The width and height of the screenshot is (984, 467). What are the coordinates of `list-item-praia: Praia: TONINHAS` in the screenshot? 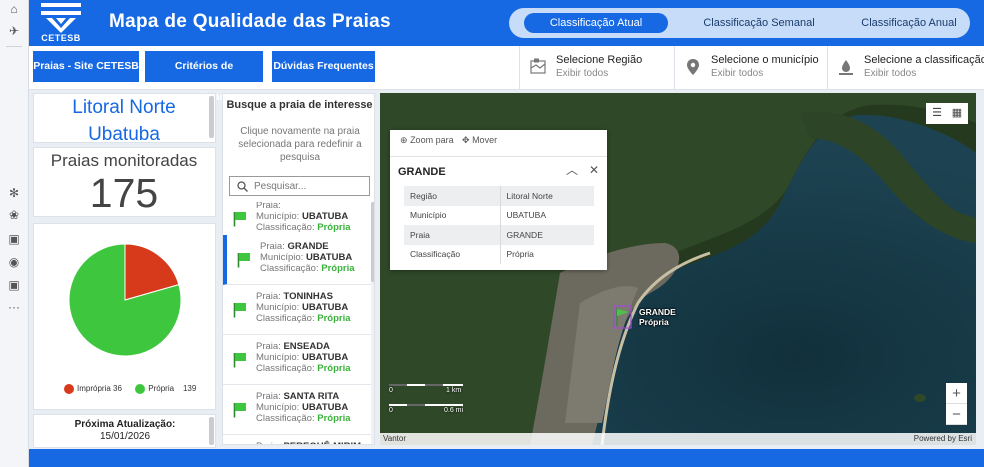 It's located at (294, 296).